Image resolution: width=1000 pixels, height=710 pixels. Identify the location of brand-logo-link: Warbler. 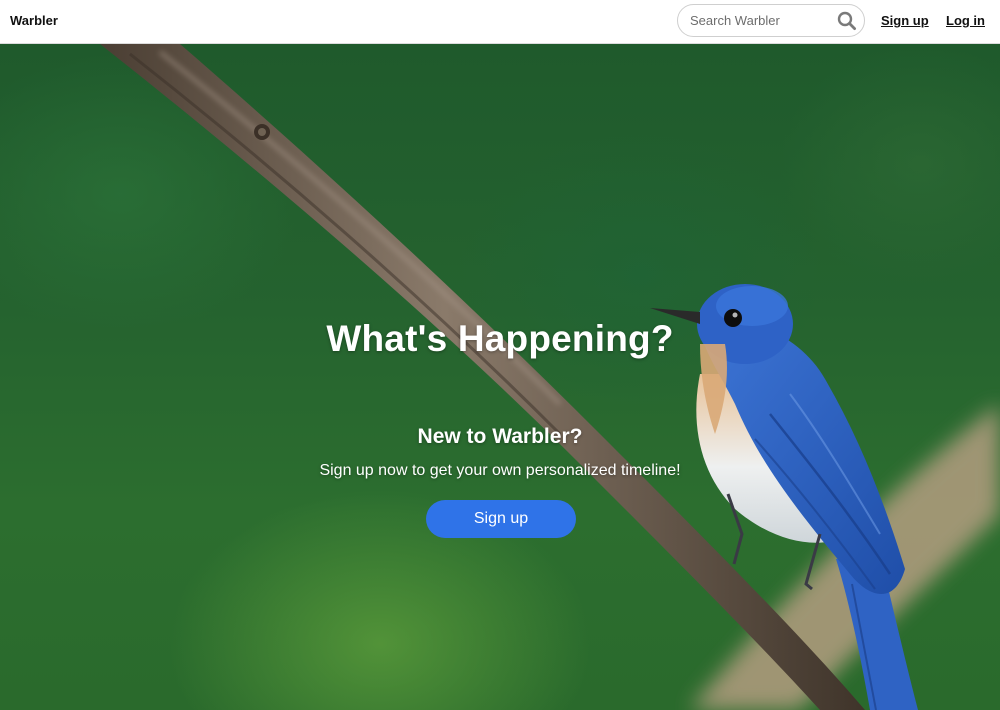
(34, 21).